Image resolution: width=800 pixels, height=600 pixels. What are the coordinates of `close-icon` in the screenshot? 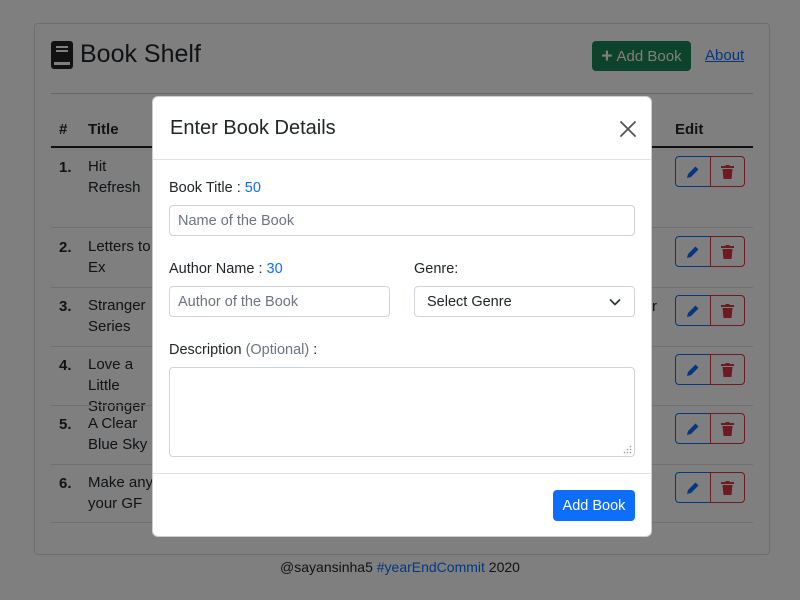 It's located at (628, 129).